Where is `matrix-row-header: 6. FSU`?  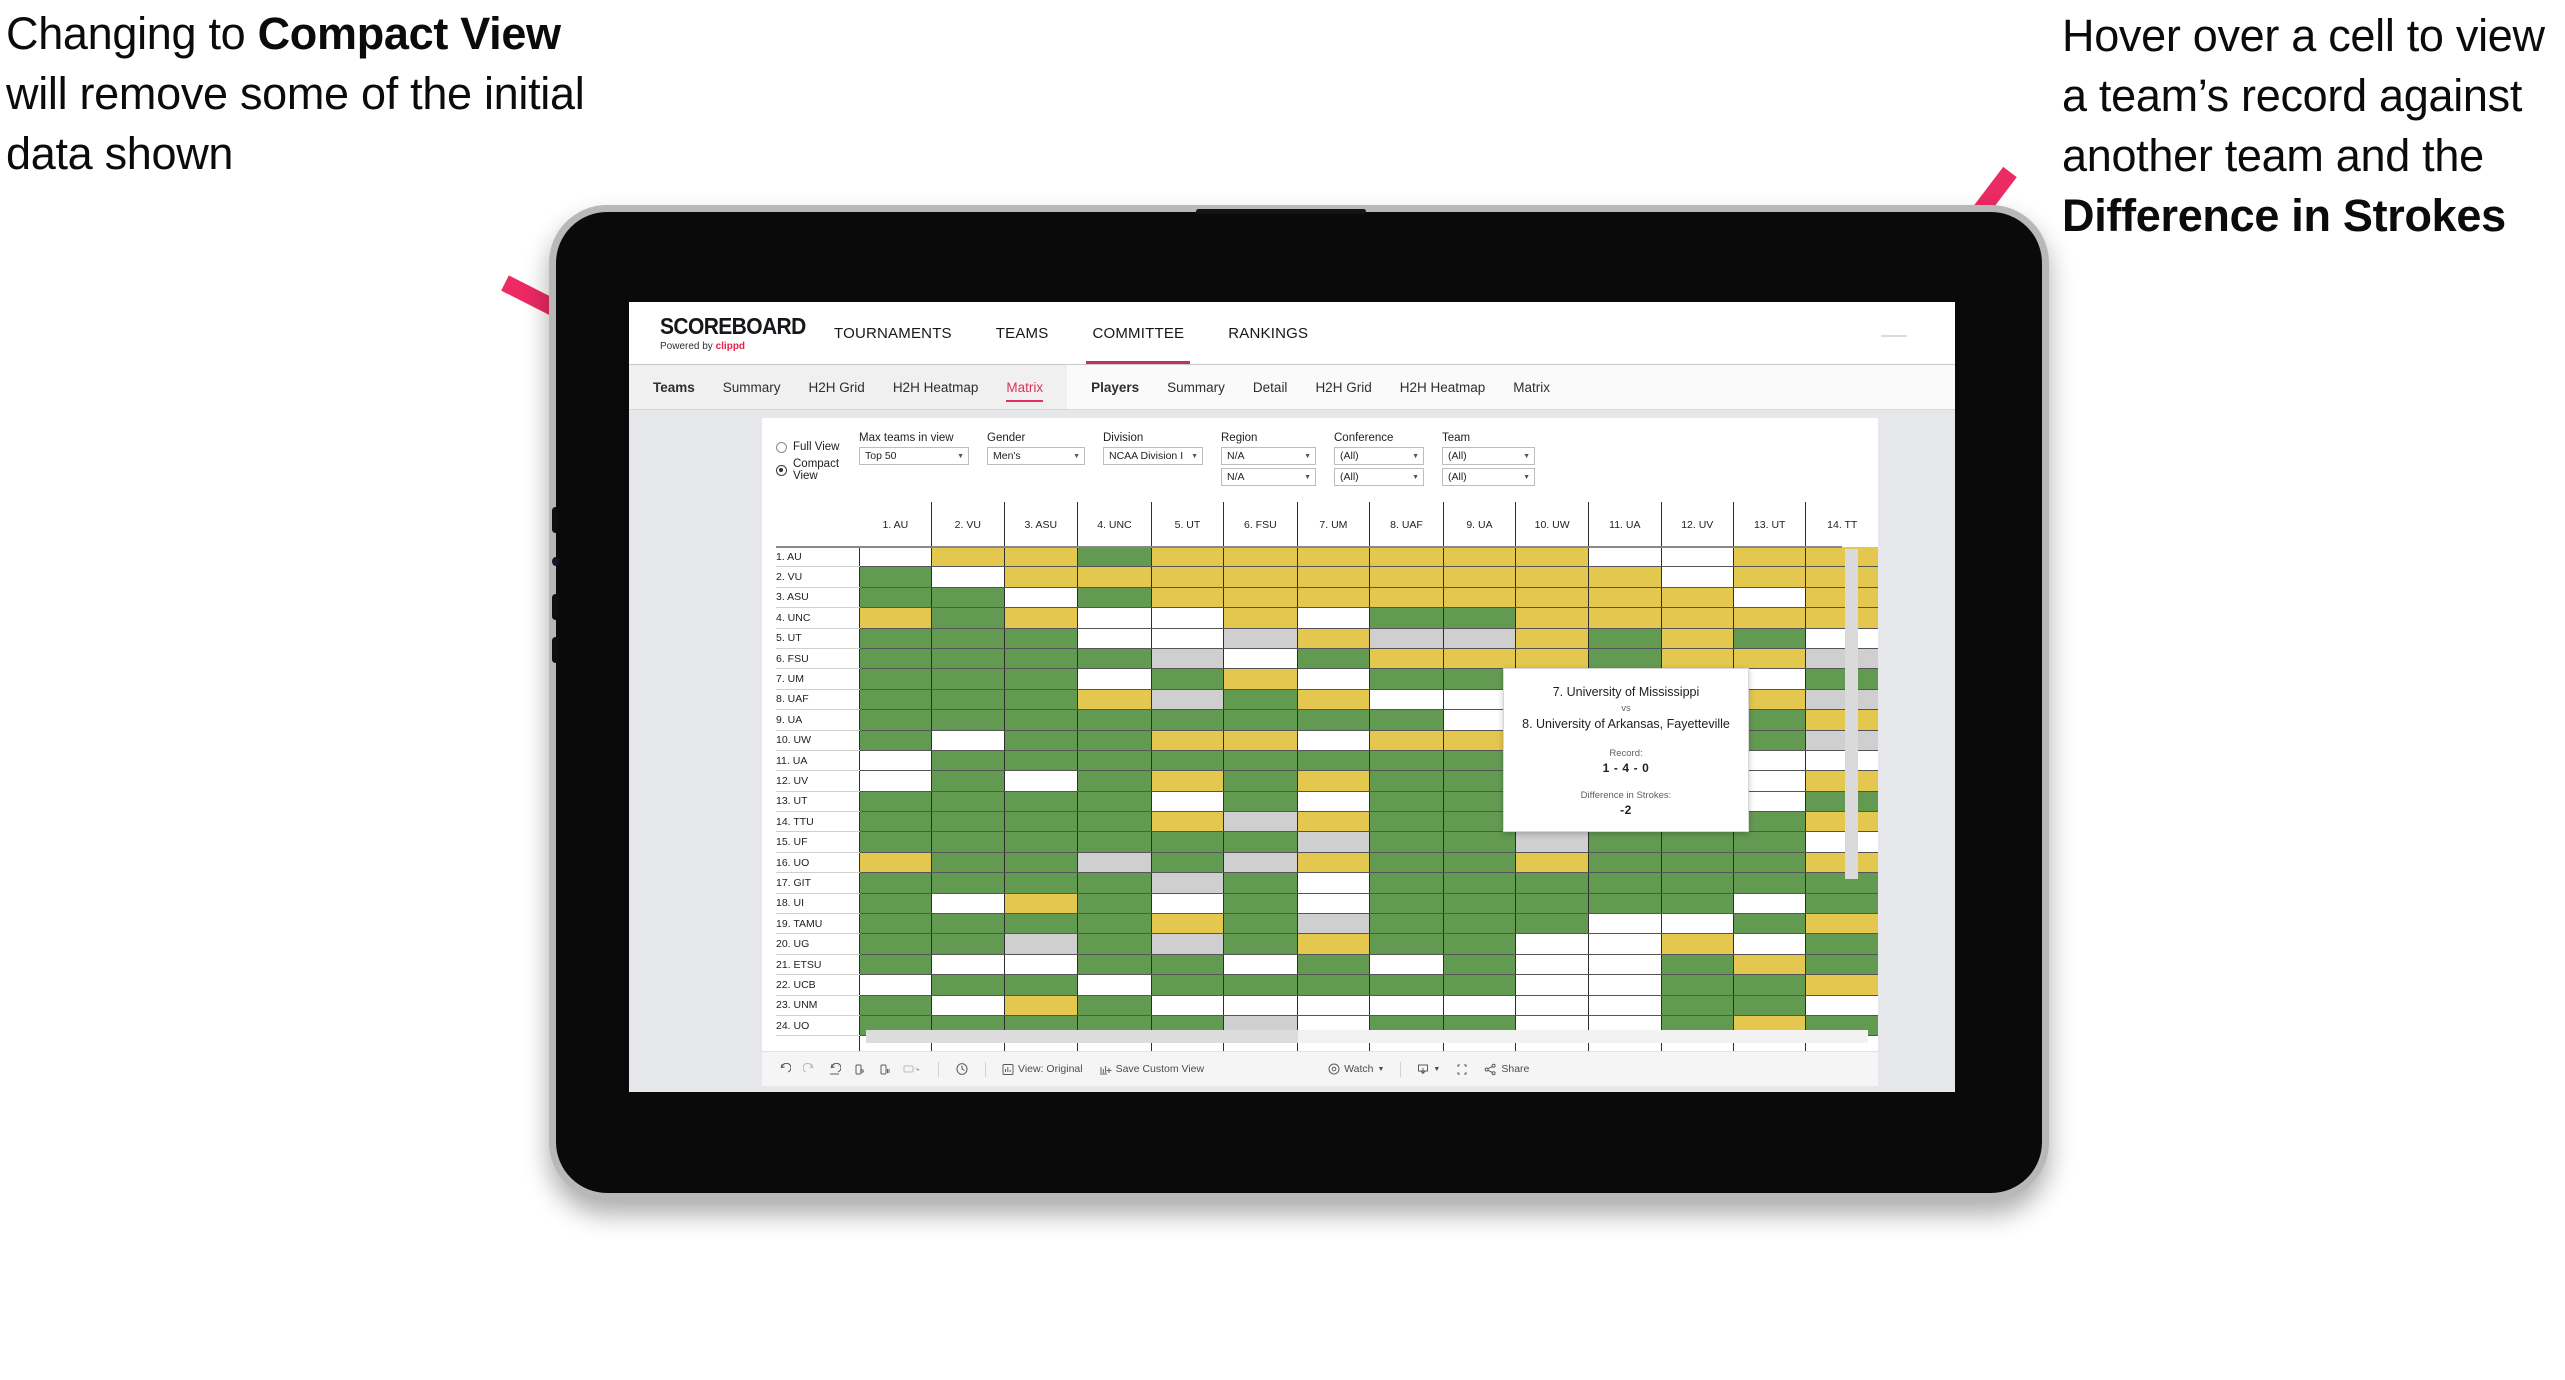 matrix-row-header: 6. FSU is located at coordinates (818, 659).